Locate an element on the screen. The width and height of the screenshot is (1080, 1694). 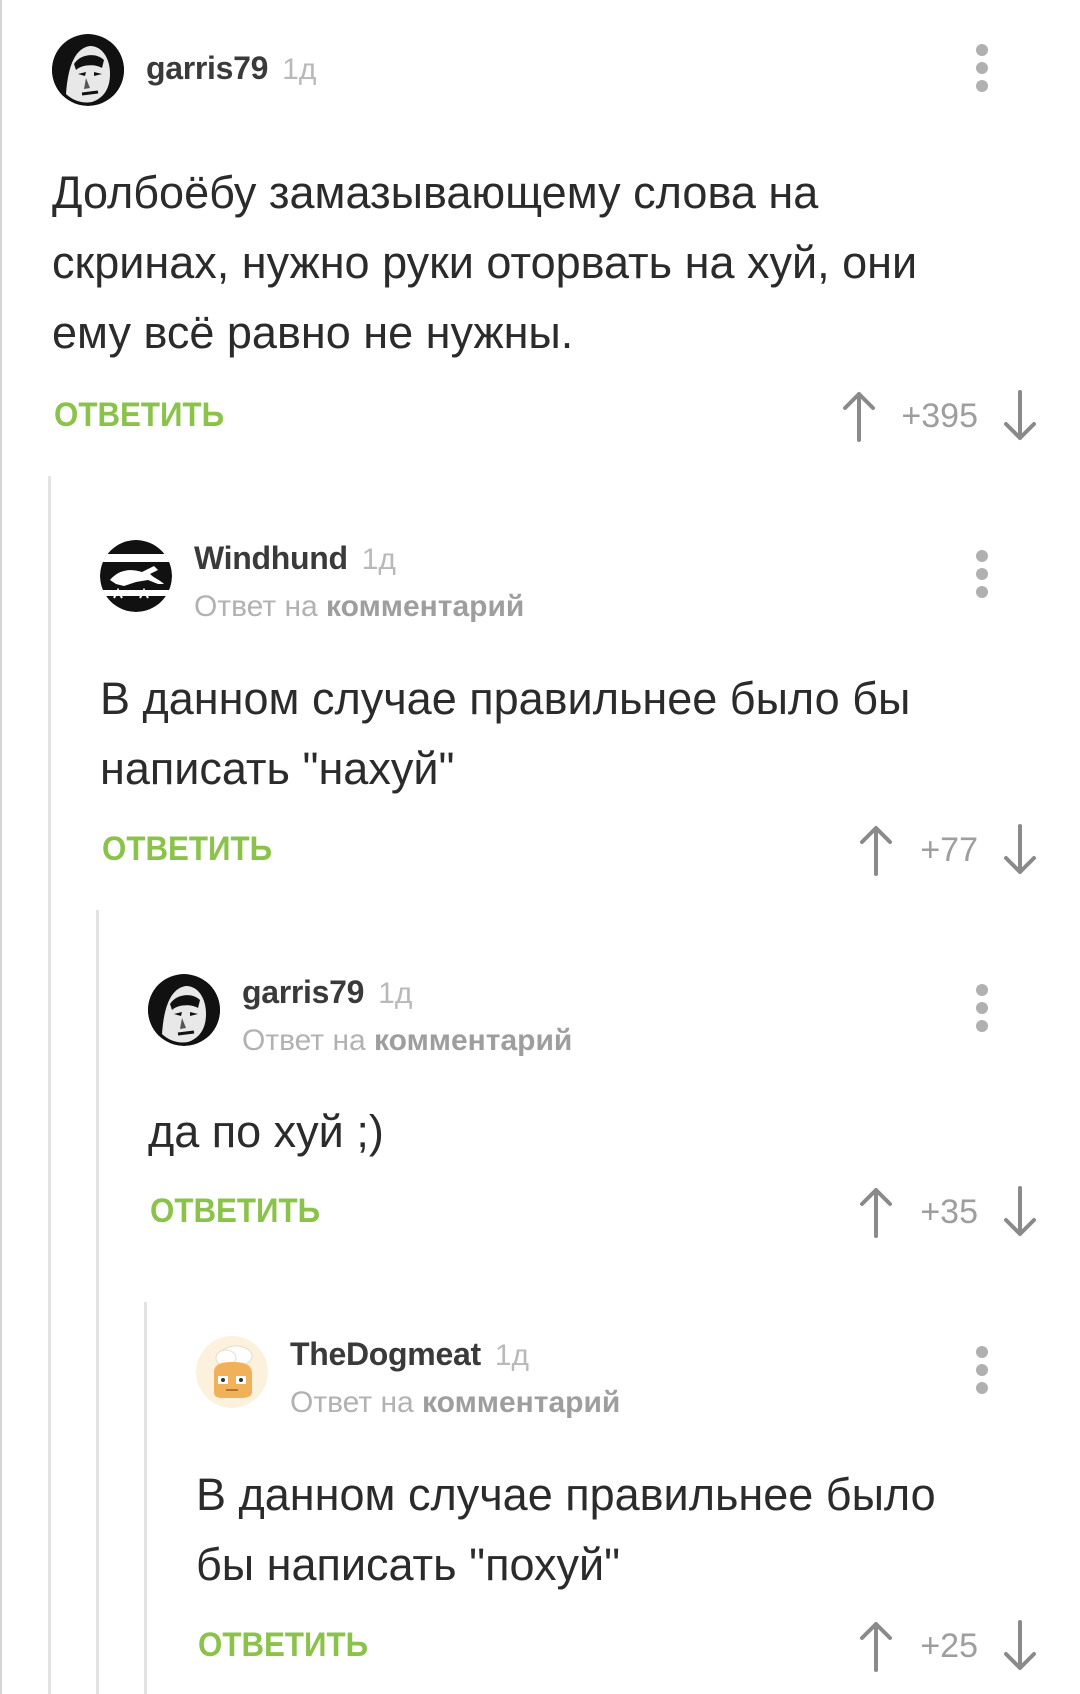
vote-score: +395 is located at coordinates (939, 415).